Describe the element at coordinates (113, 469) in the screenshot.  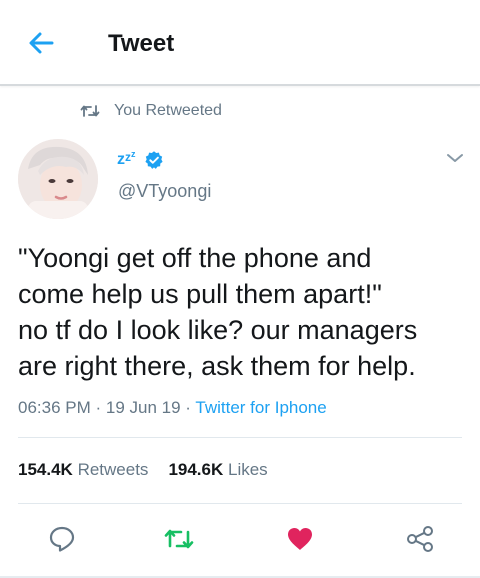
I see `retweets-label: Retweets` at that location.